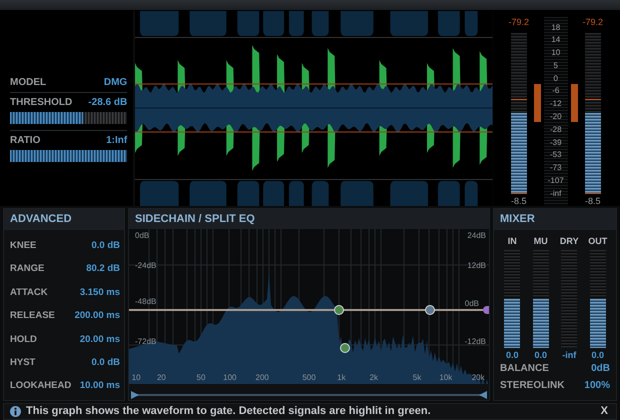  Describe the element at coordinates (555, 39) in the screenshot. I see `scale-label: 14` at that location.